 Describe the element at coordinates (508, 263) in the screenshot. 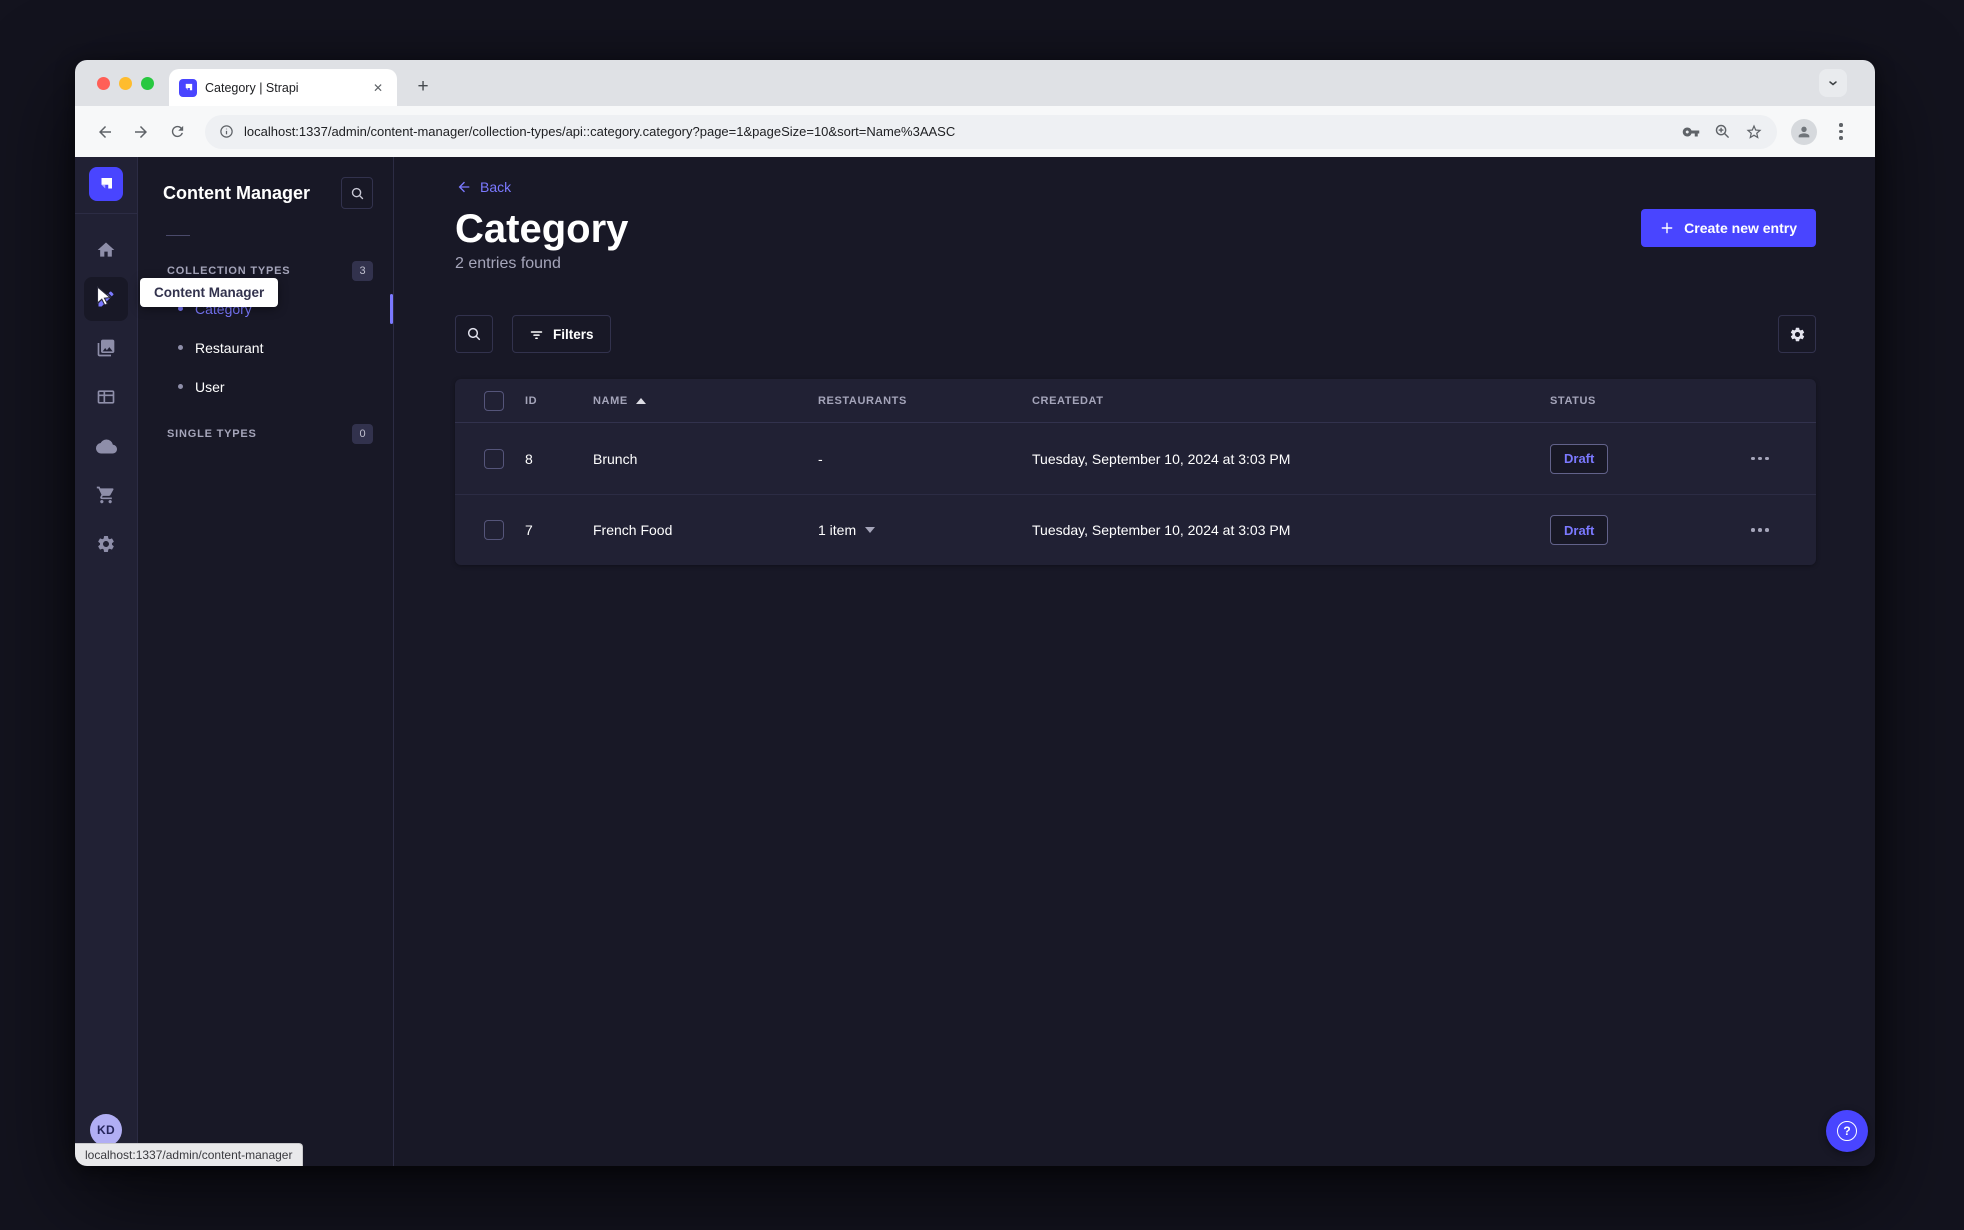

I see `entries-count: 2 entries found` at that location.